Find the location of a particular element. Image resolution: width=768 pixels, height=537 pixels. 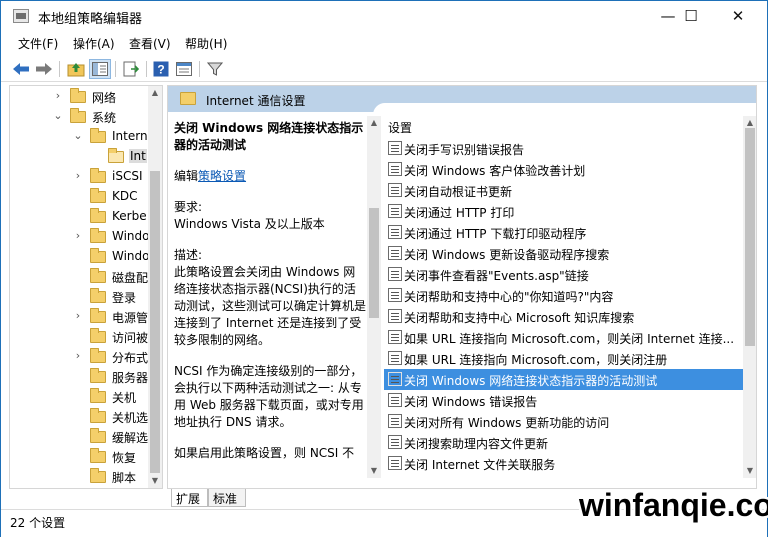

policy-setting-row: 关闭 Windows 错误报告 is located at coordinates (564, 400).